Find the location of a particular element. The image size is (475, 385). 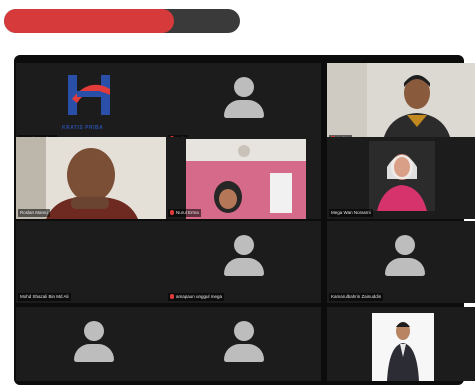

participant-name: Roslan Mamu is located at coordinates (34, 213).